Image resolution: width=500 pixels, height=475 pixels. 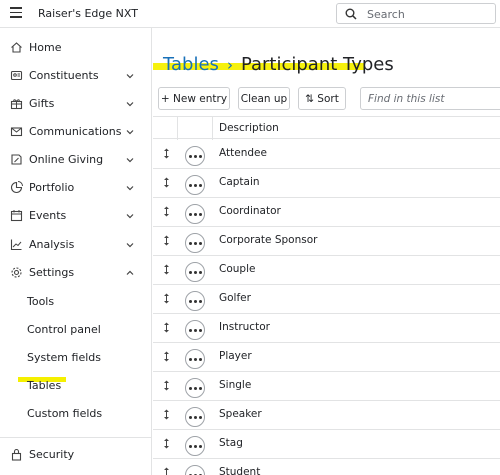 What do you see at coordinates (317, 64) in the screenshot?
I see `page-title-text: Participant Types` at bounding box center [317, 64].